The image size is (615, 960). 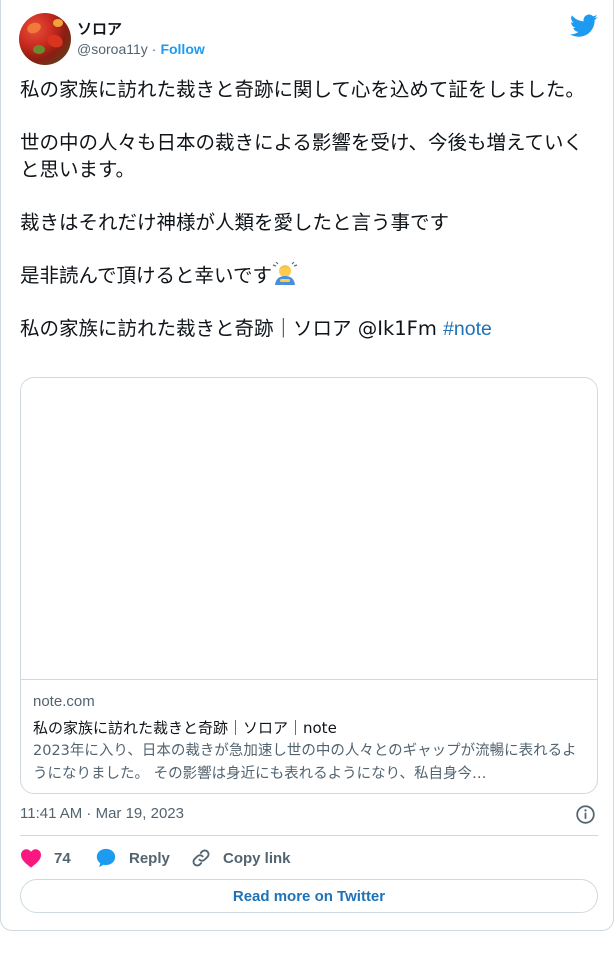 What do you see at coordinates (182, 49) in the screenshot?
I see `follow-link: Follow` at bounding box center [182, 49].